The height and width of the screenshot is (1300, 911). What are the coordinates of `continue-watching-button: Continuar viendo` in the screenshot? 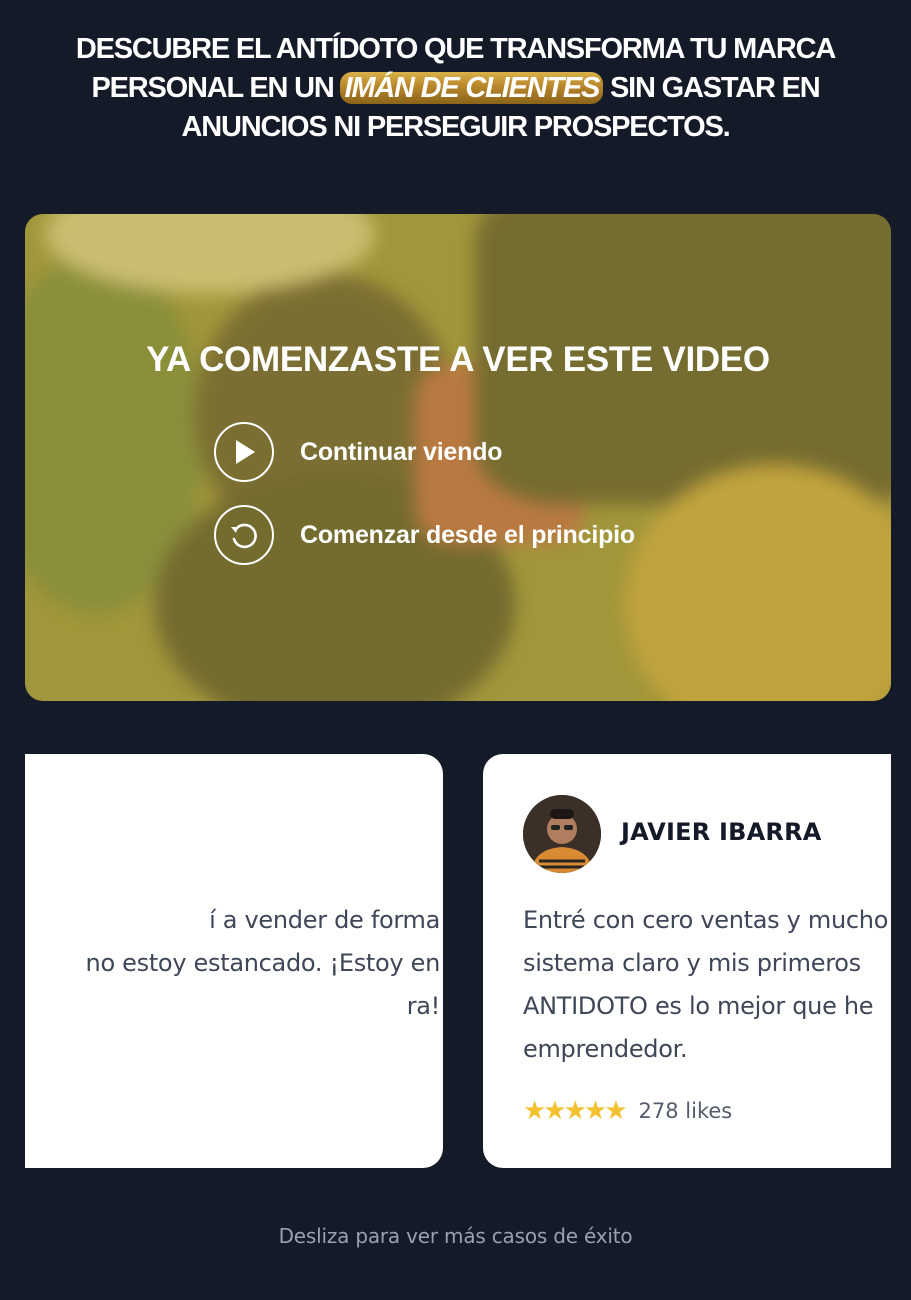 It's located at (358, 452).